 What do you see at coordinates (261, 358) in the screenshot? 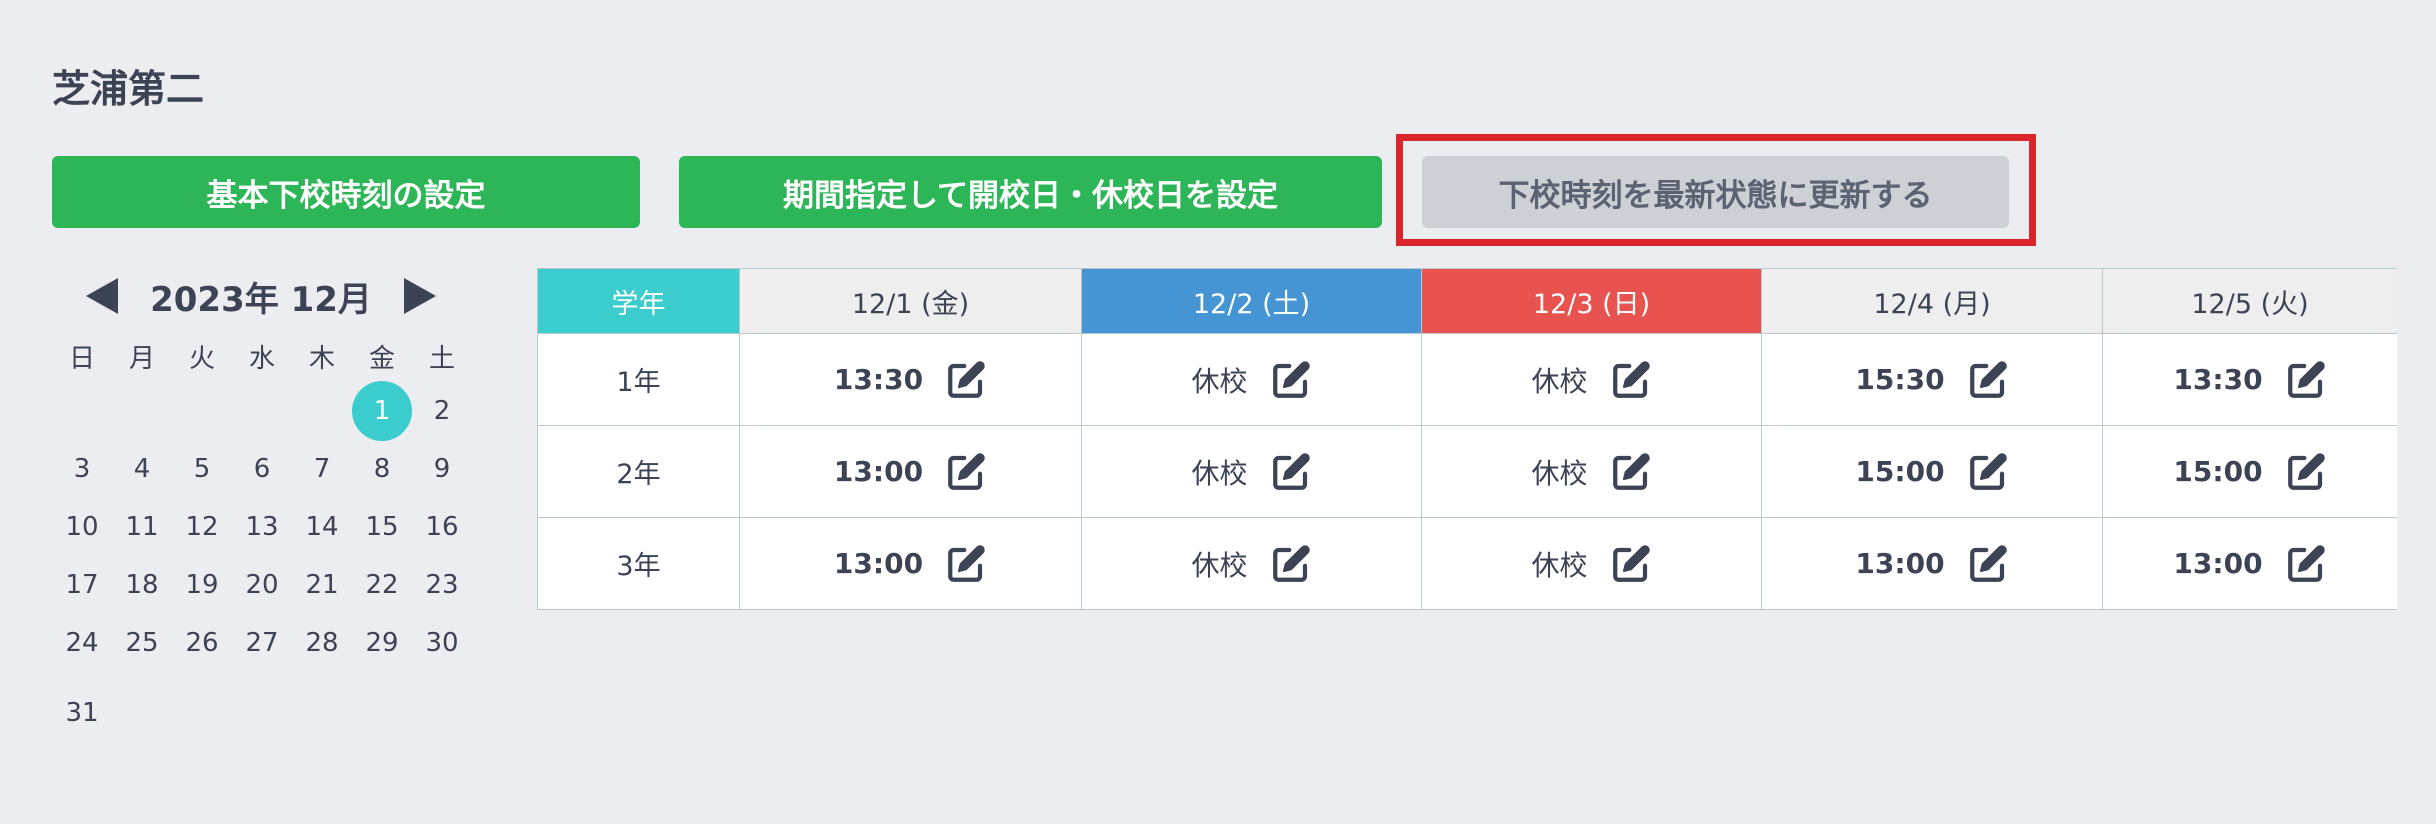
I see `weekday-label: 水` at bounding box center [261, 358].